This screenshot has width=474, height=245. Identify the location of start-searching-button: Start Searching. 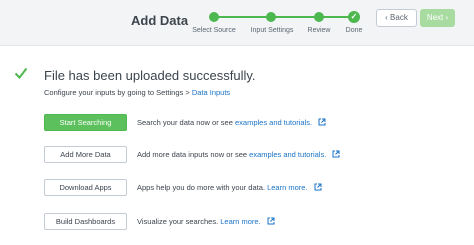
(85, 122).